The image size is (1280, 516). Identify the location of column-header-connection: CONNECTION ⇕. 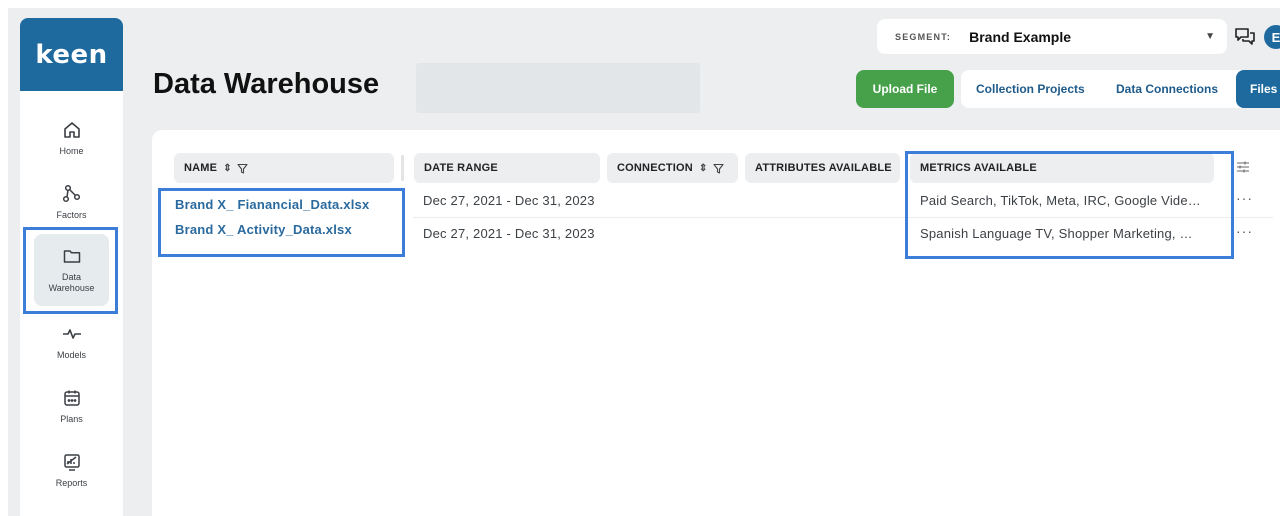
(672, 168).